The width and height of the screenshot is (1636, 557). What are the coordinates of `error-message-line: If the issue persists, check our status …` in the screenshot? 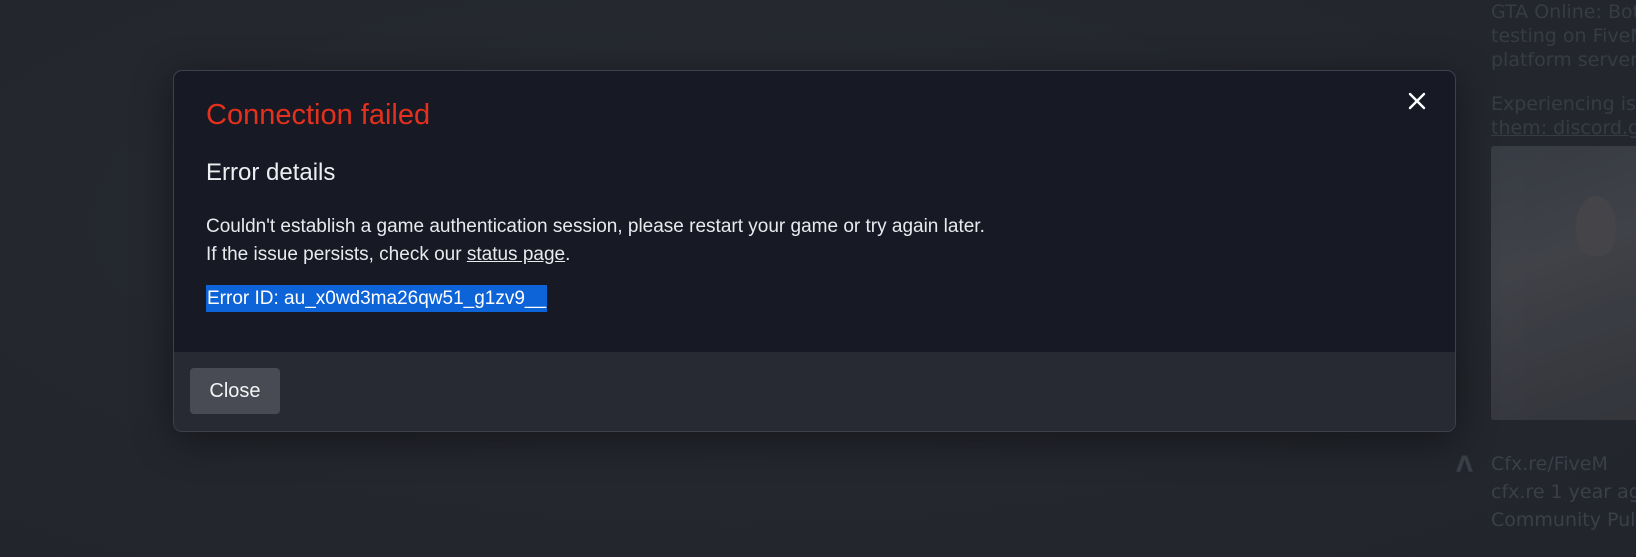 It's located at (595, 255).